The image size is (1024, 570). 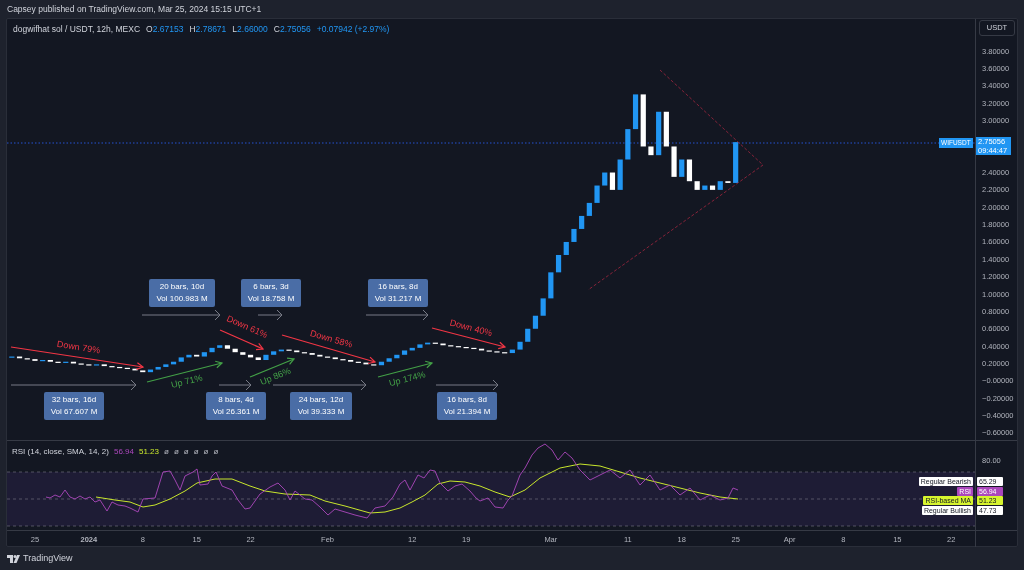 What do you see at coordinates (407, 379) in the screenshot?
I see `trend-label: Up 174%` at bounding box center [407, 379].